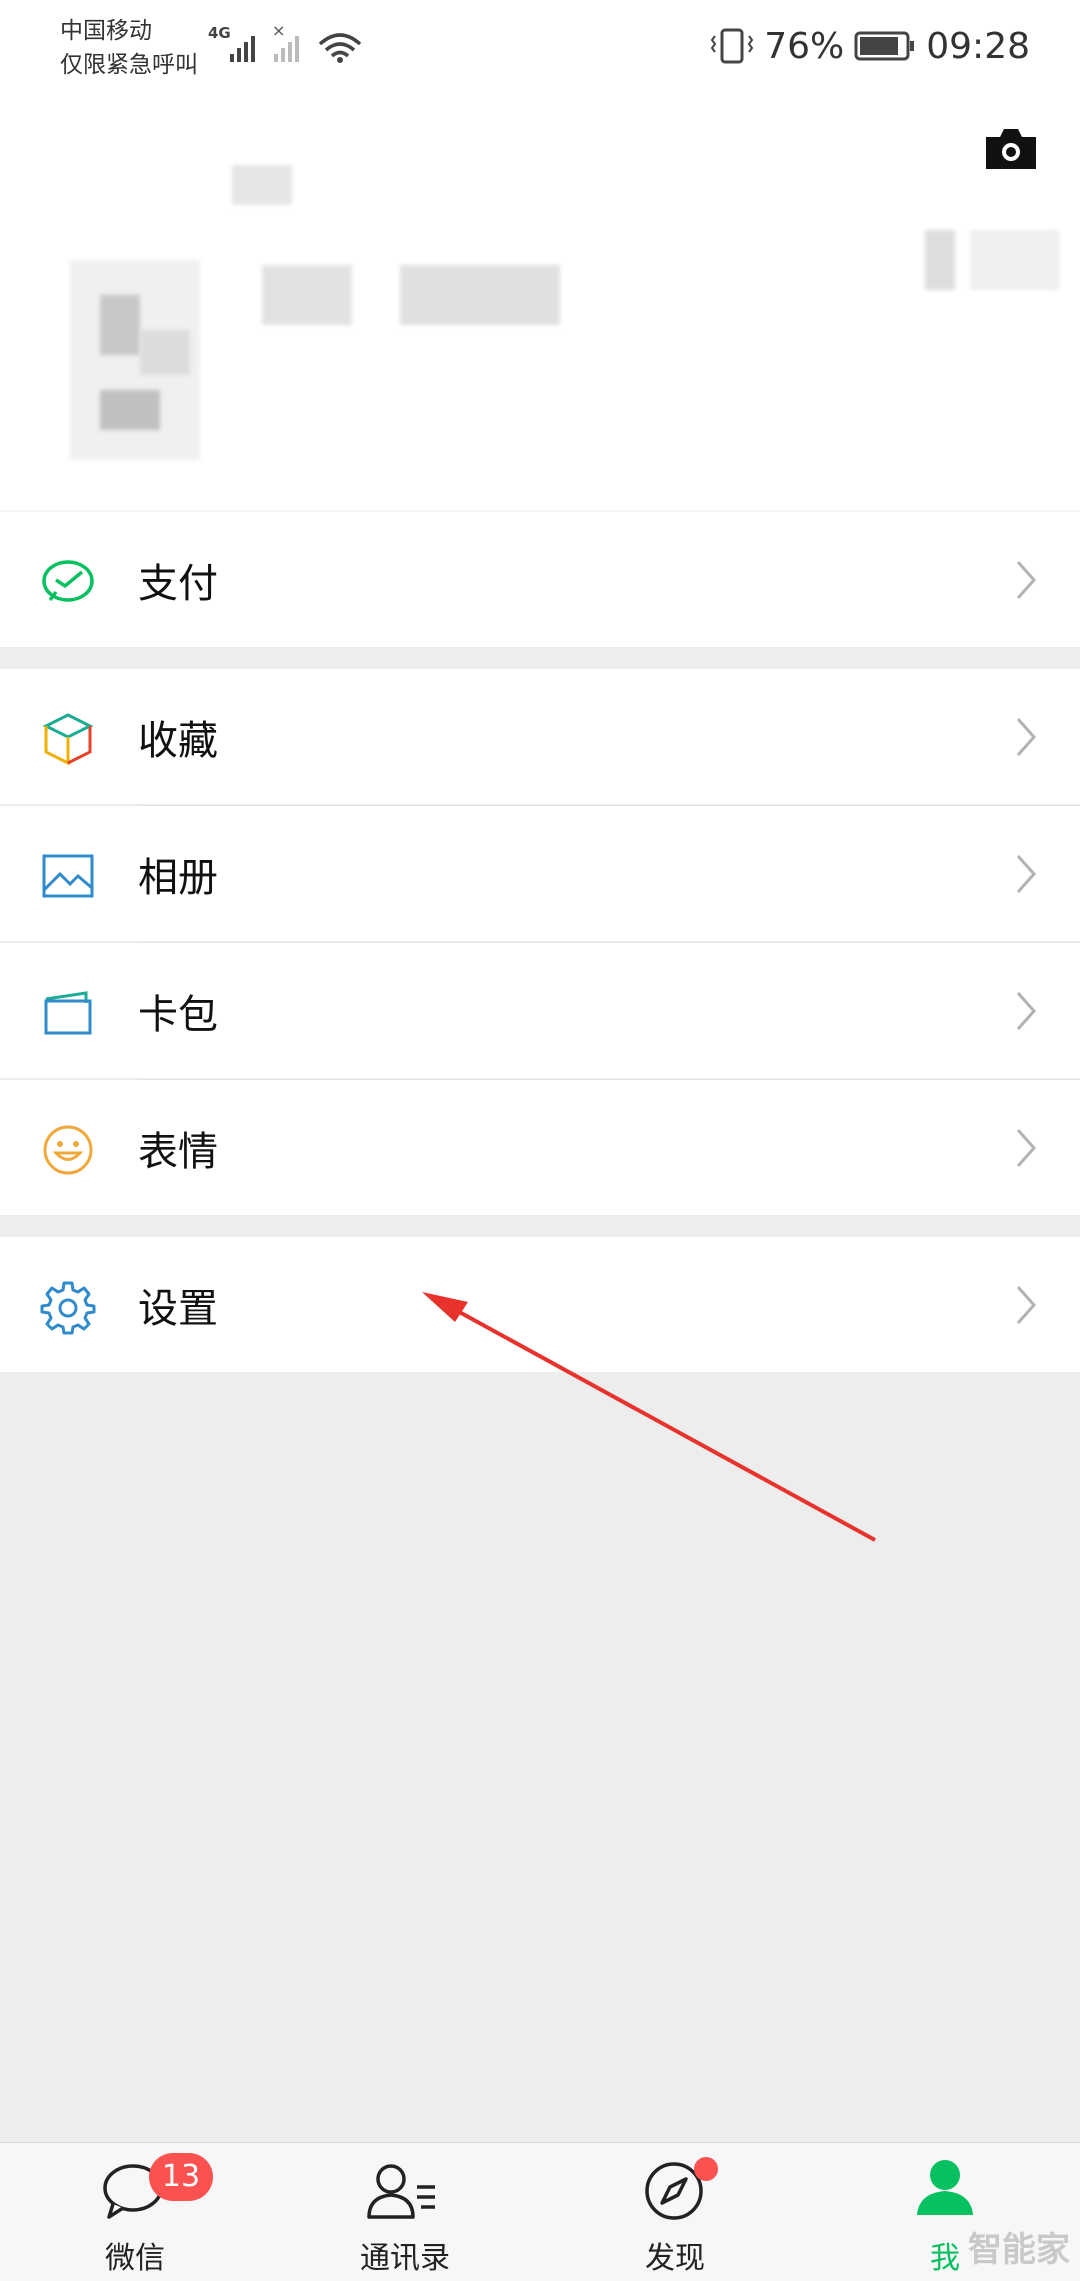  What do you see at coordinates (804, 46) in the screenshot?
I see `battery-percent: 76%` at bounding box center [804, 46].